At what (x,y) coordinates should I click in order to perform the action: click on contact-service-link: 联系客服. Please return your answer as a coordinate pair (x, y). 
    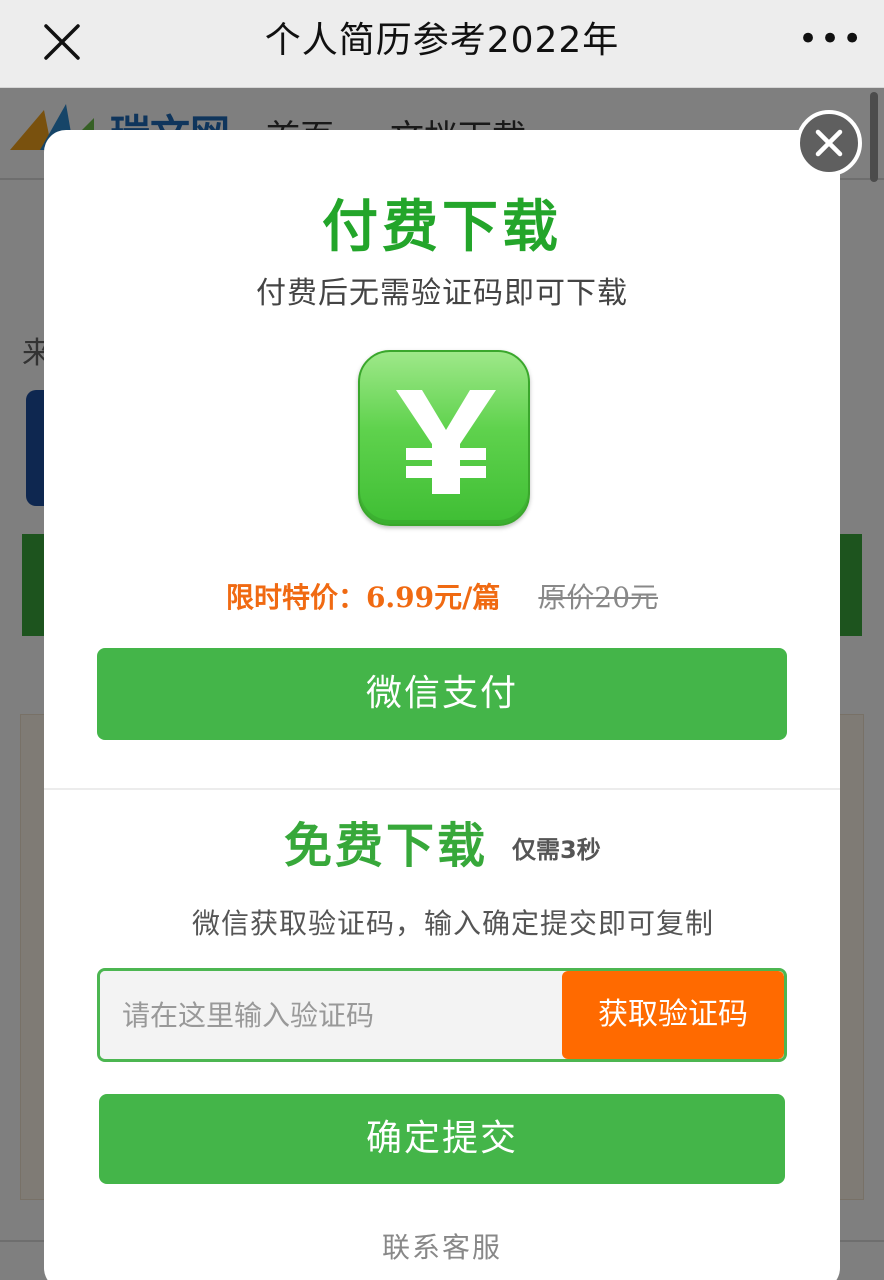
    Looking at the image, I should click on (442, 1246).